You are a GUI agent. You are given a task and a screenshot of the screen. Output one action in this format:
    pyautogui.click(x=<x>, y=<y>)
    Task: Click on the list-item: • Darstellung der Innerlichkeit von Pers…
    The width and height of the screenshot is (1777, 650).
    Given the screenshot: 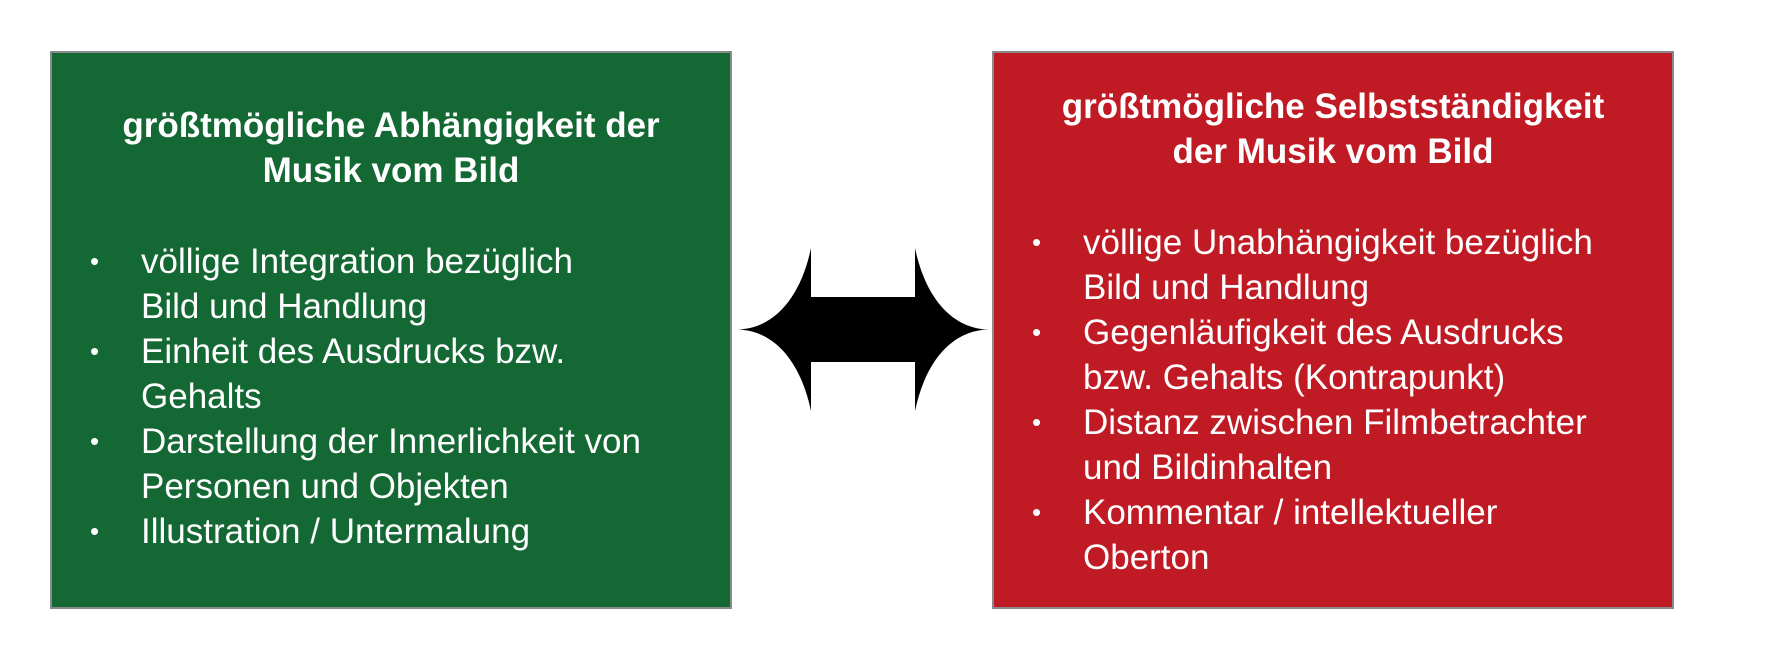 What is the action you would take?
    pyautogui.click(x=391, y=464)
    